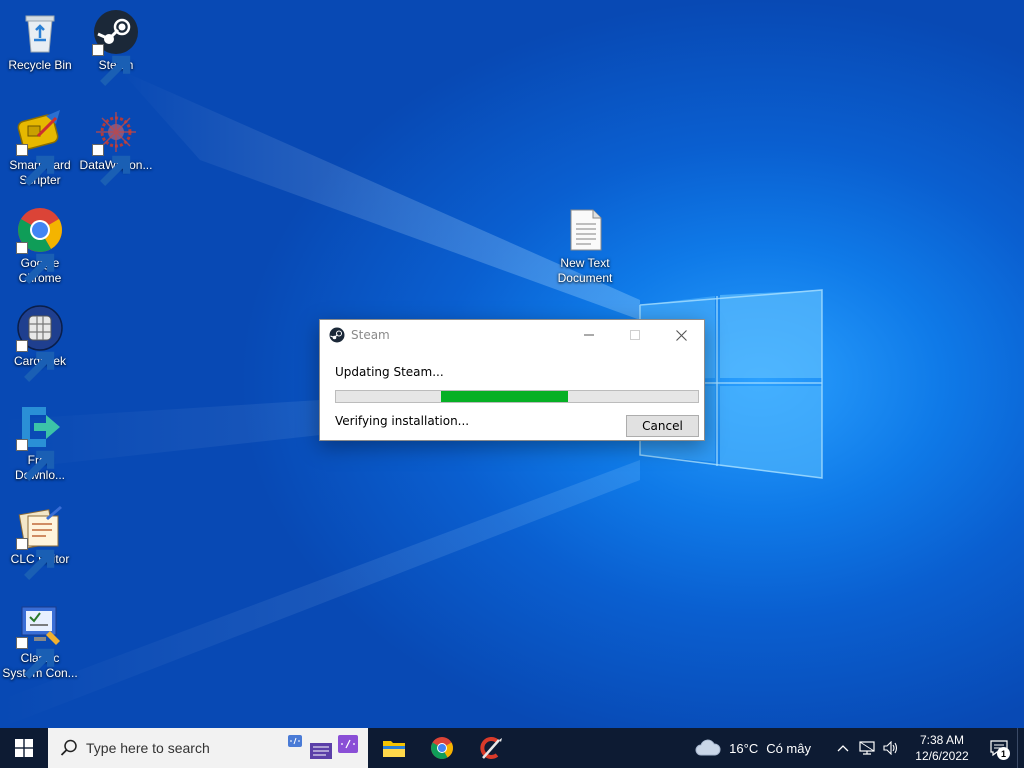 Image resolution: width=1024 pixels, height=768 pixels. I want to click on weather-widget: 16°C Có mây, so click(753, 748).